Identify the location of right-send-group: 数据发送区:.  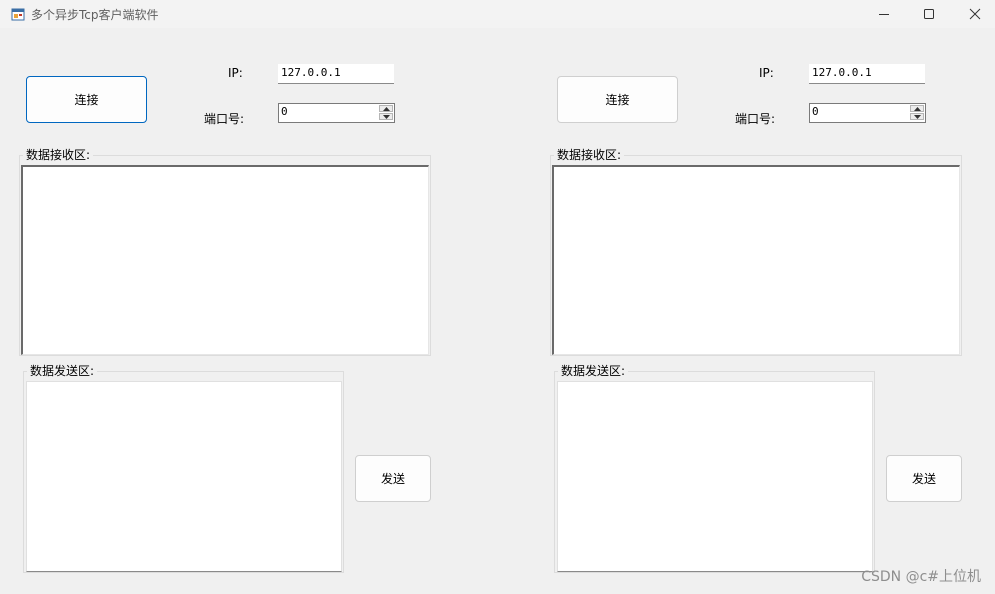
(714, 467).